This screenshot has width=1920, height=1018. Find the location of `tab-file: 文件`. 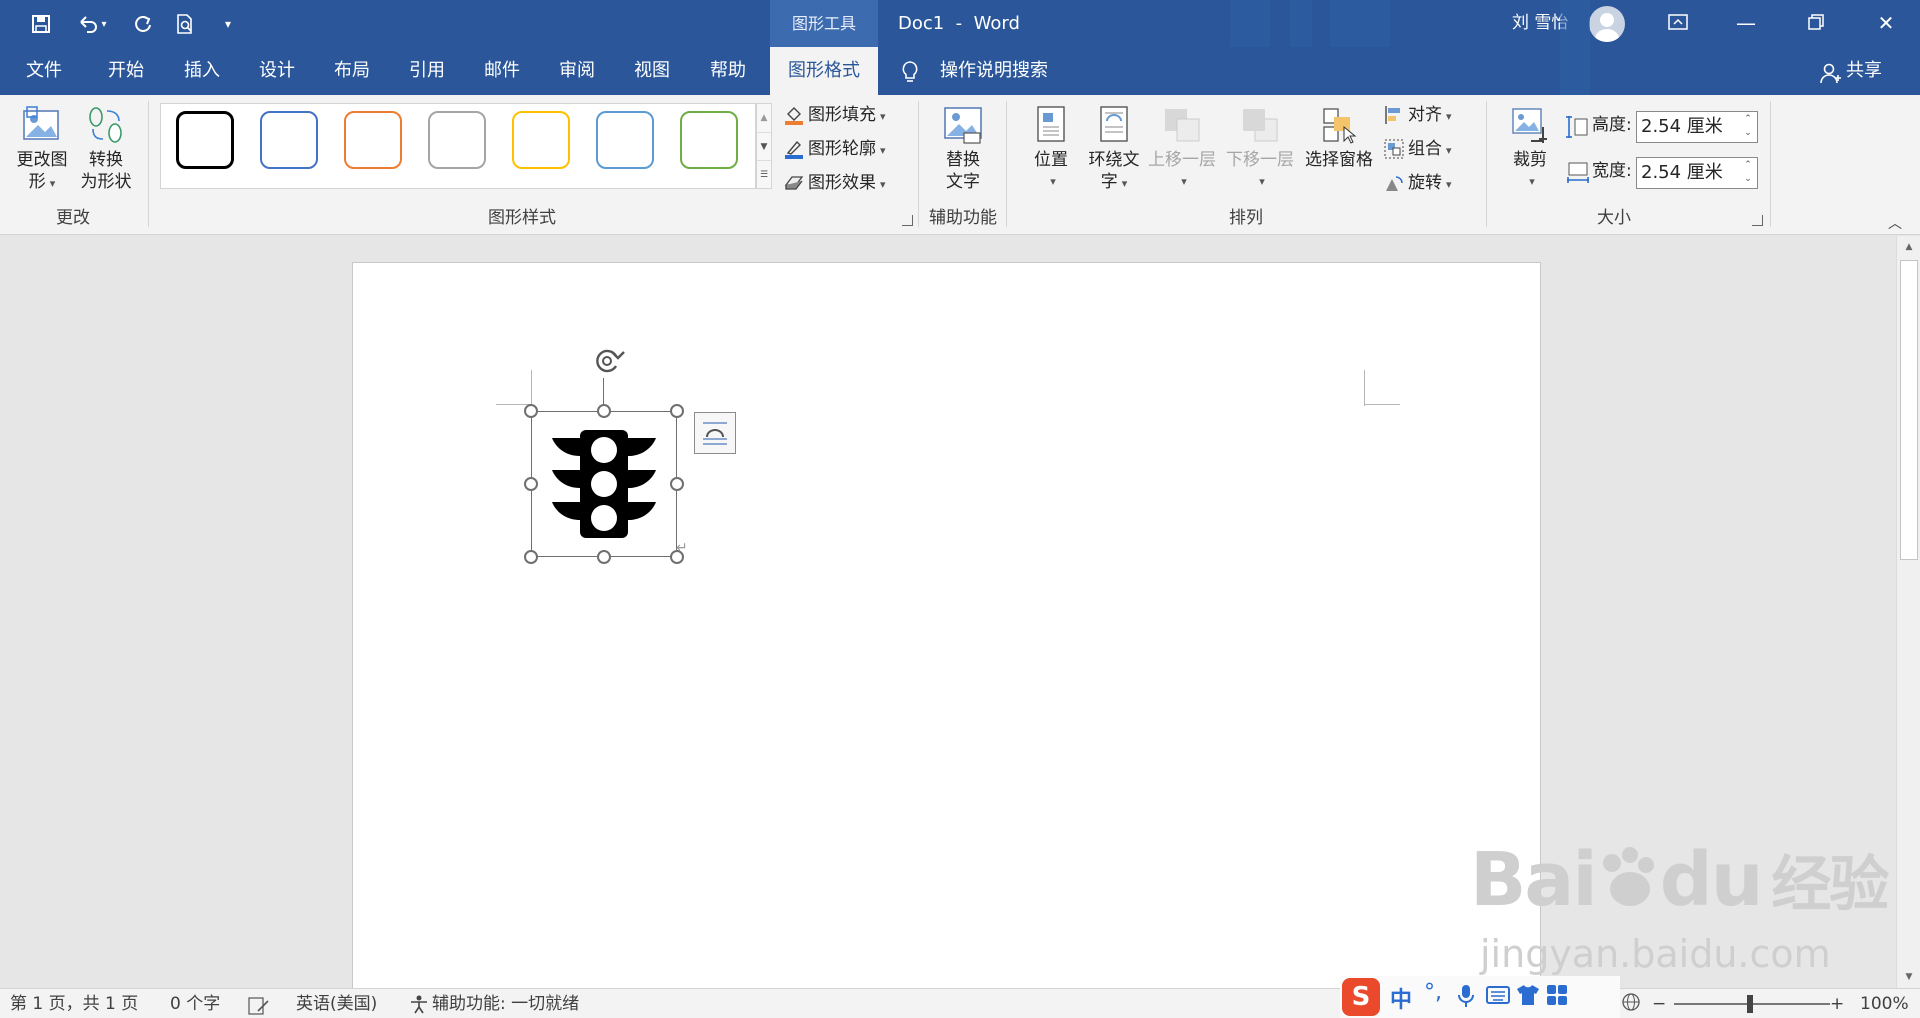

tab-file: 文件 is located at coordinates (44, 71).